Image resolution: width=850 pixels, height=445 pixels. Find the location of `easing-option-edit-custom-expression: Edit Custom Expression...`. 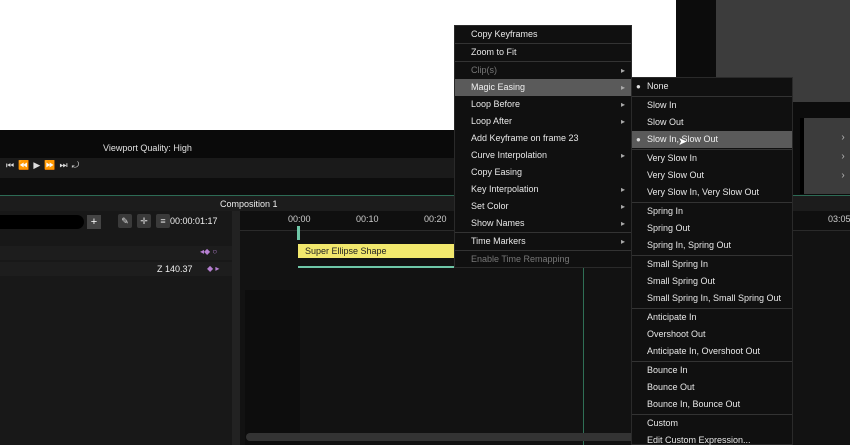

easing-option-edit-custom-expression: Edit Custom Expression... is located at coordinates (712, 438).